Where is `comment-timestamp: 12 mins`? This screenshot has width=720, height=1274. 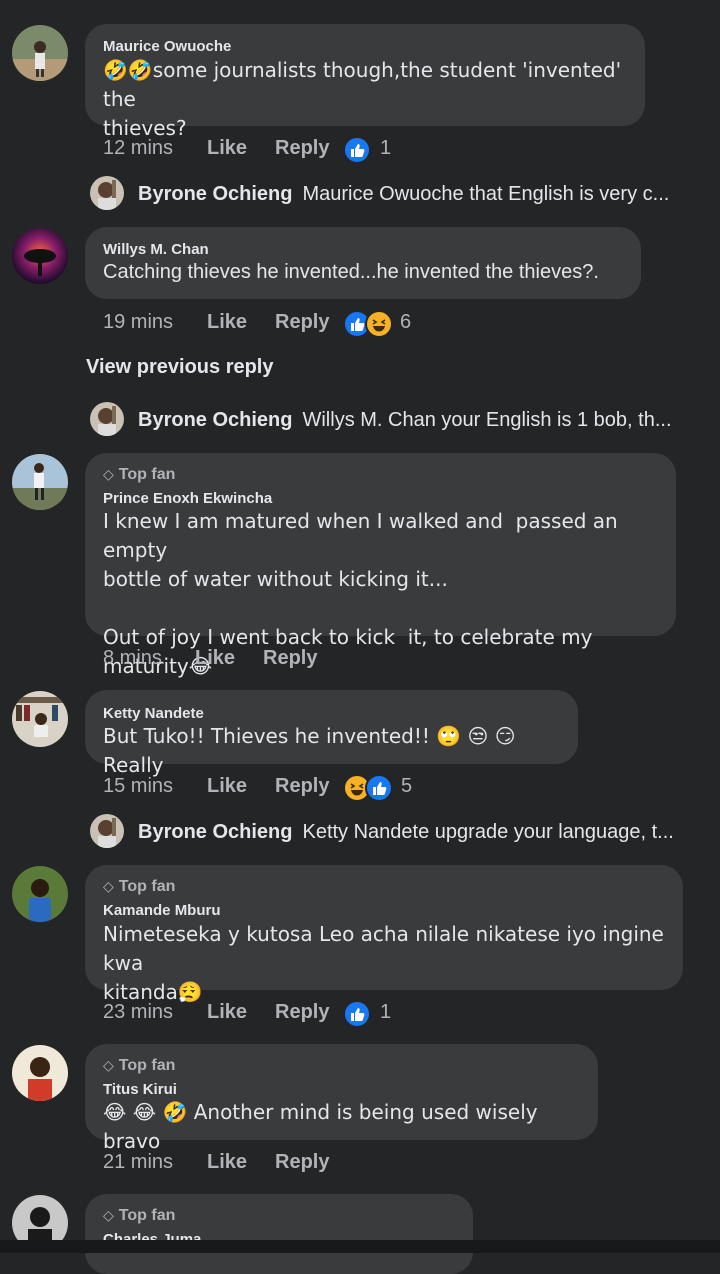 comment-timestamp: 12 mins is located at coordinates (138, 148).